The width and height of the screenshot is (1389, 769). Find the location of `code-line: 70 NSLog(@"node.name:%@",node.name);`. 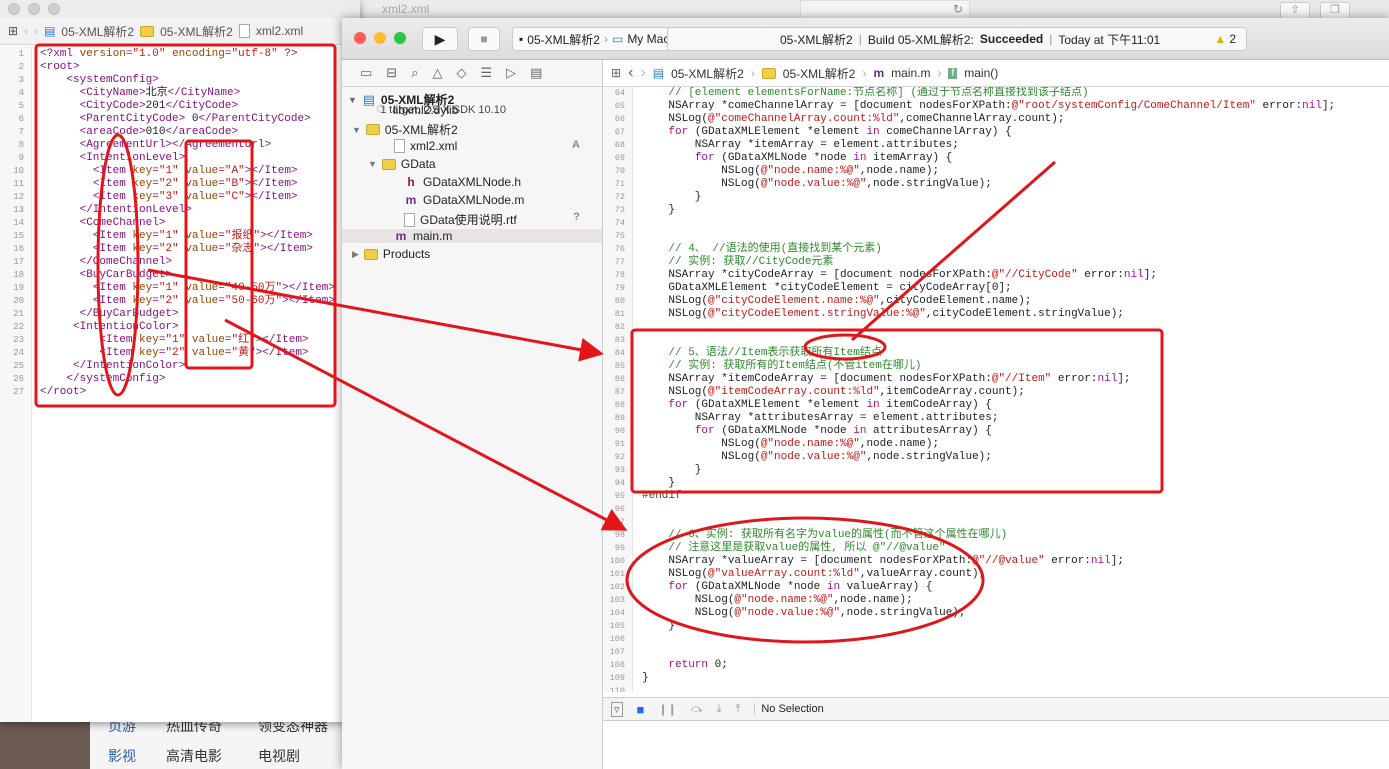

code-line: 70 NSLog(@"node.name:%@",node.name); is located at coordinates (996, 171).